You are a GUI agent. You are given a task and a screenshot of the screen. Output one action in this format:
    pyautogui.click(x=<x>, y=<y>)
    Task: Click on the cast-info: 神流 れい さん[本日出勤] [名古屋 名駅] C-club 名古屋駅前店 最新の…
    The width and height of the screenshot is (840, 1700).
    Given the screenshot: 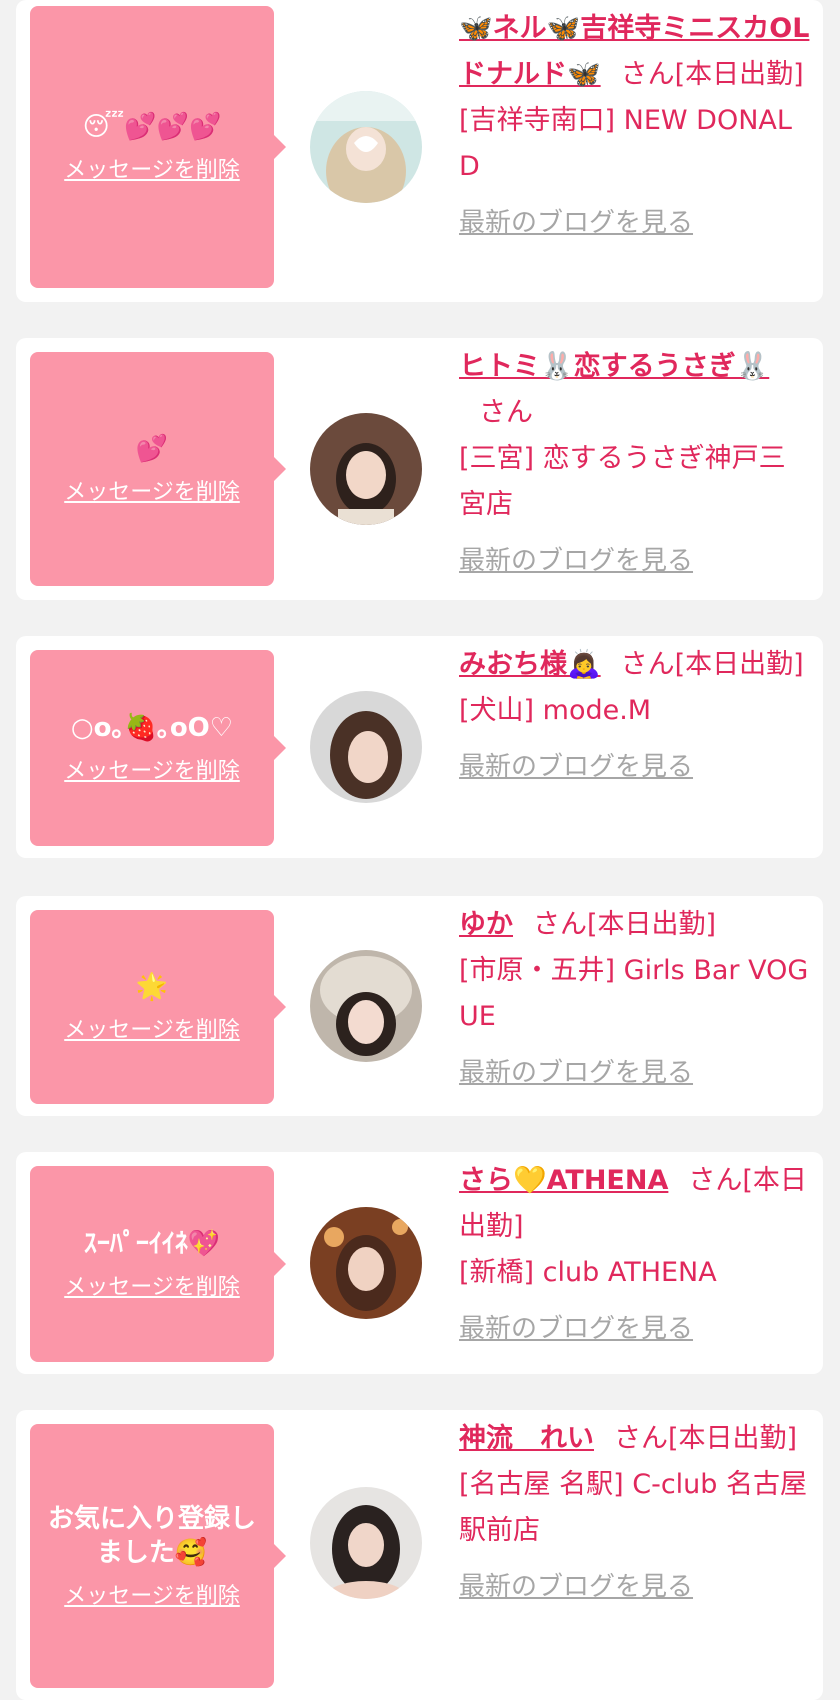 What is the action you would take?
    pyautogui.click(x=635, y=1513)
    